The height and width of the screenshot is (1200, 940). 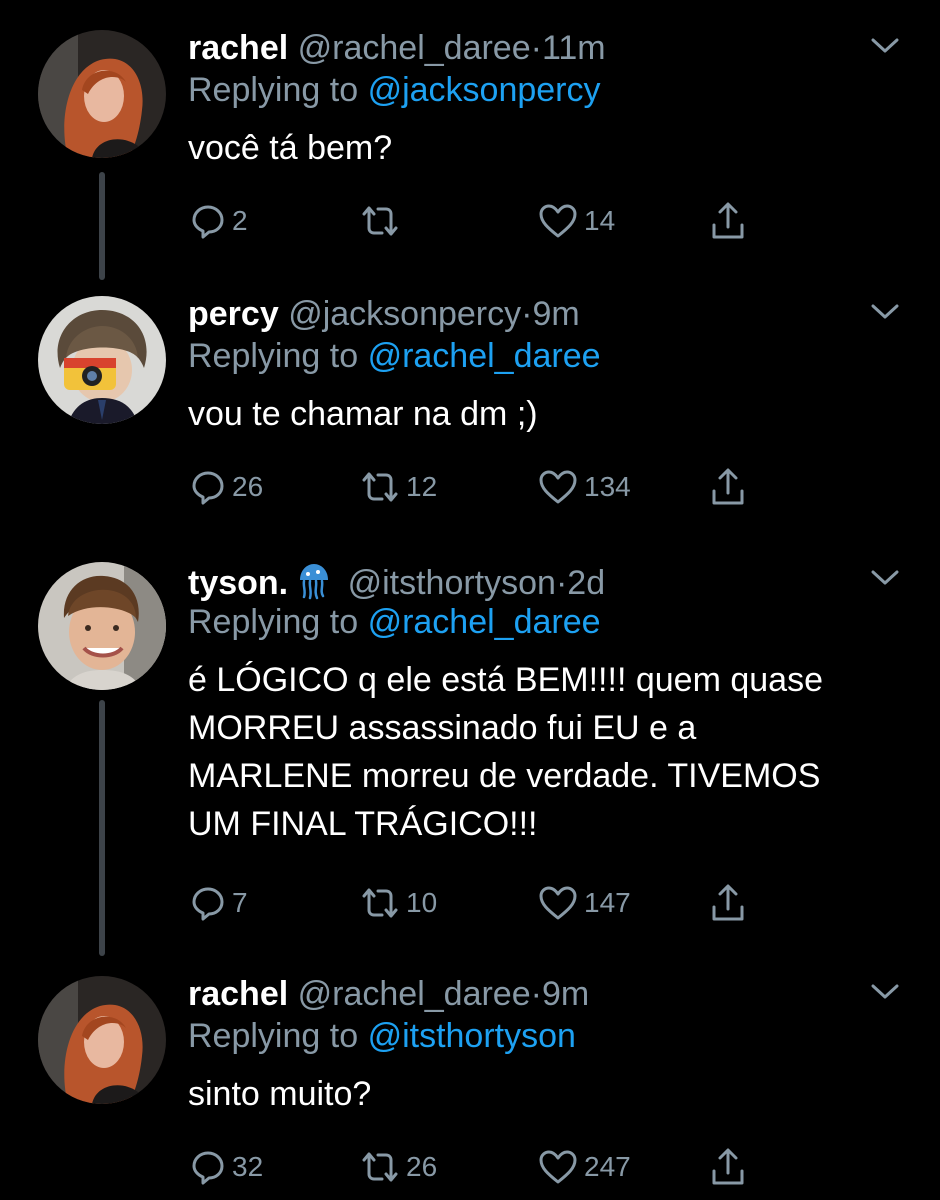 I want to click on retweet-button: 26, so click(x=398, y=1167).